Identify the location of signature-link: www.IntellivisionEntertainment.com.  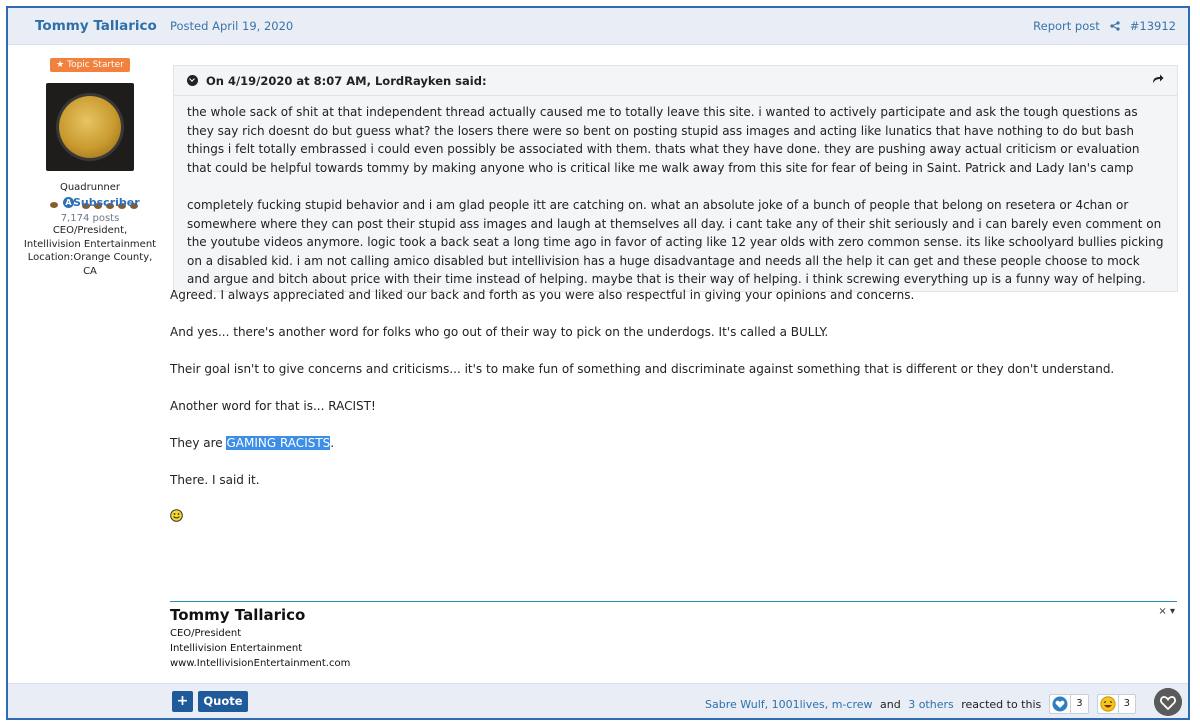
(673, 663).